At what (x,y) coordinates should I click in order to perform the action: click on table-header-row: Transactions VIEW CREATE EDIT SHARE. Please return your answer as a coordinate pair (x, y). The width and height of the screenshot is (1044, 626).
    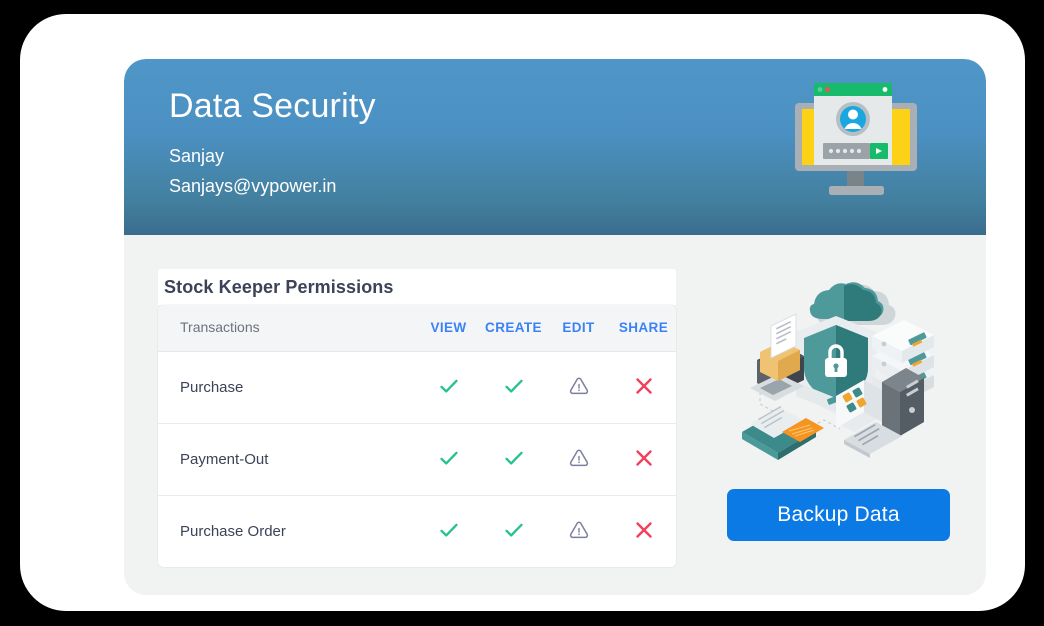
    Looking at the image, I should click on (417, 328).